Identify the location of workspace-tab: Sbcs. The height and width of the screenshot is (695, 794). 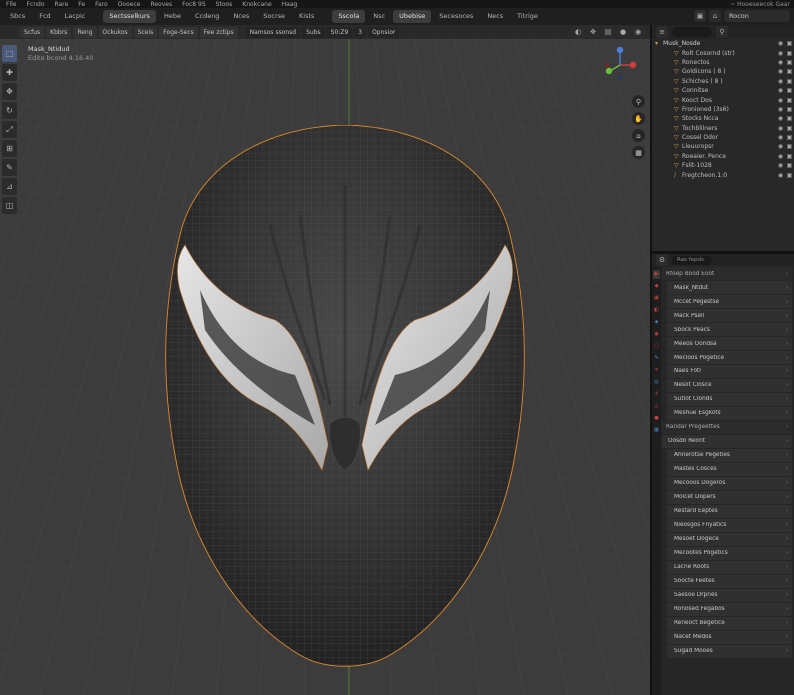
(17, 16).